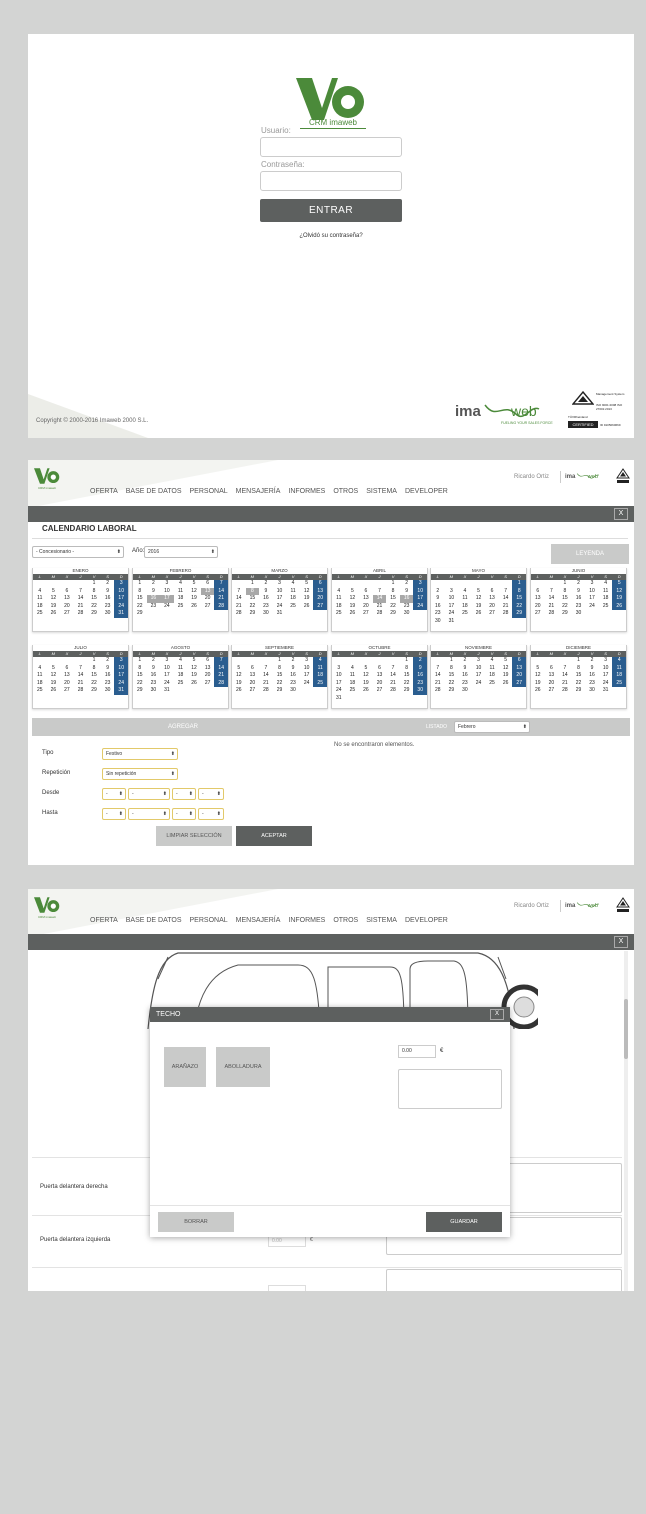 The image size is (646, 1514). I want to click on concesionario-select: - Concesionario - ⬍, so click(78, 552).